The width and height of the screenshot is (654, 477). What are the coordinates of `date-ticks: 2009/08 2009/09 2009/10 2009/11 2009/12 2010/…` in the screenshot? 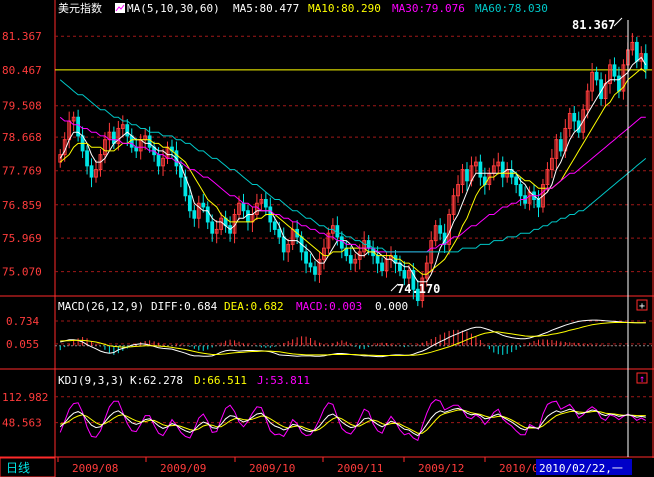 It's located at (301, 466).